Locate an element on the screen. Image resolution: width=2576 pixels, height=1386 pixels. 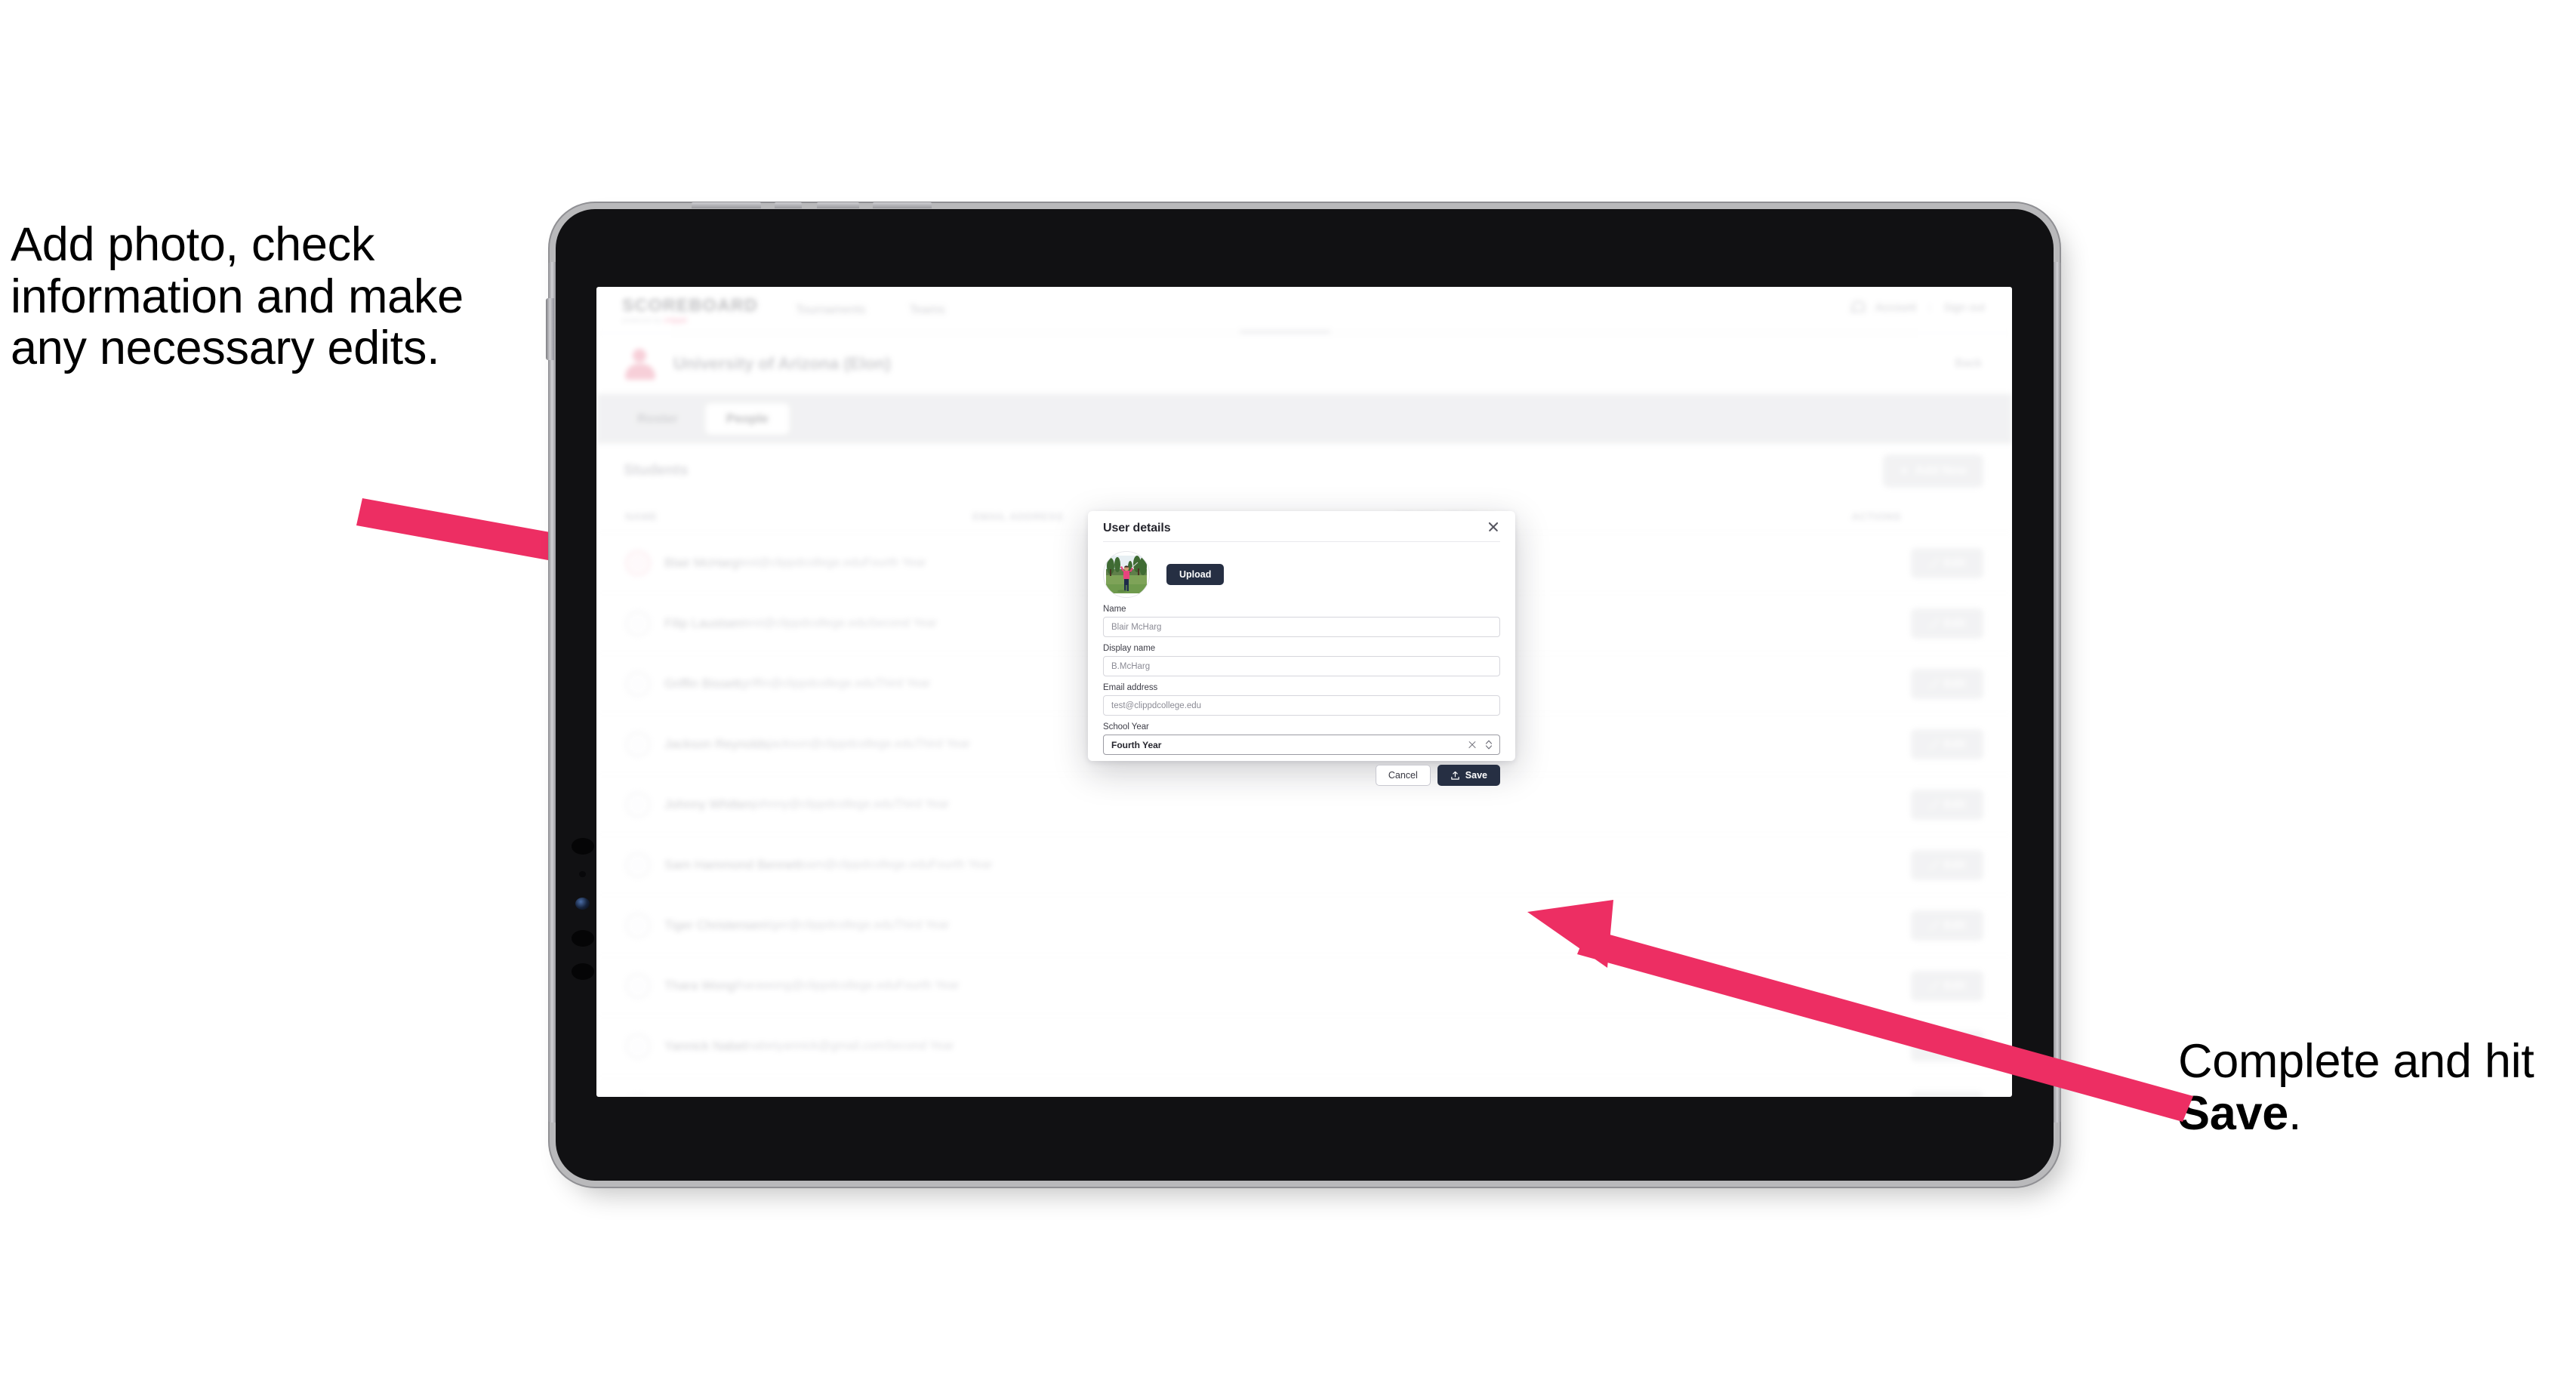
top-speaker-grill is located at coordinates (902, 205).